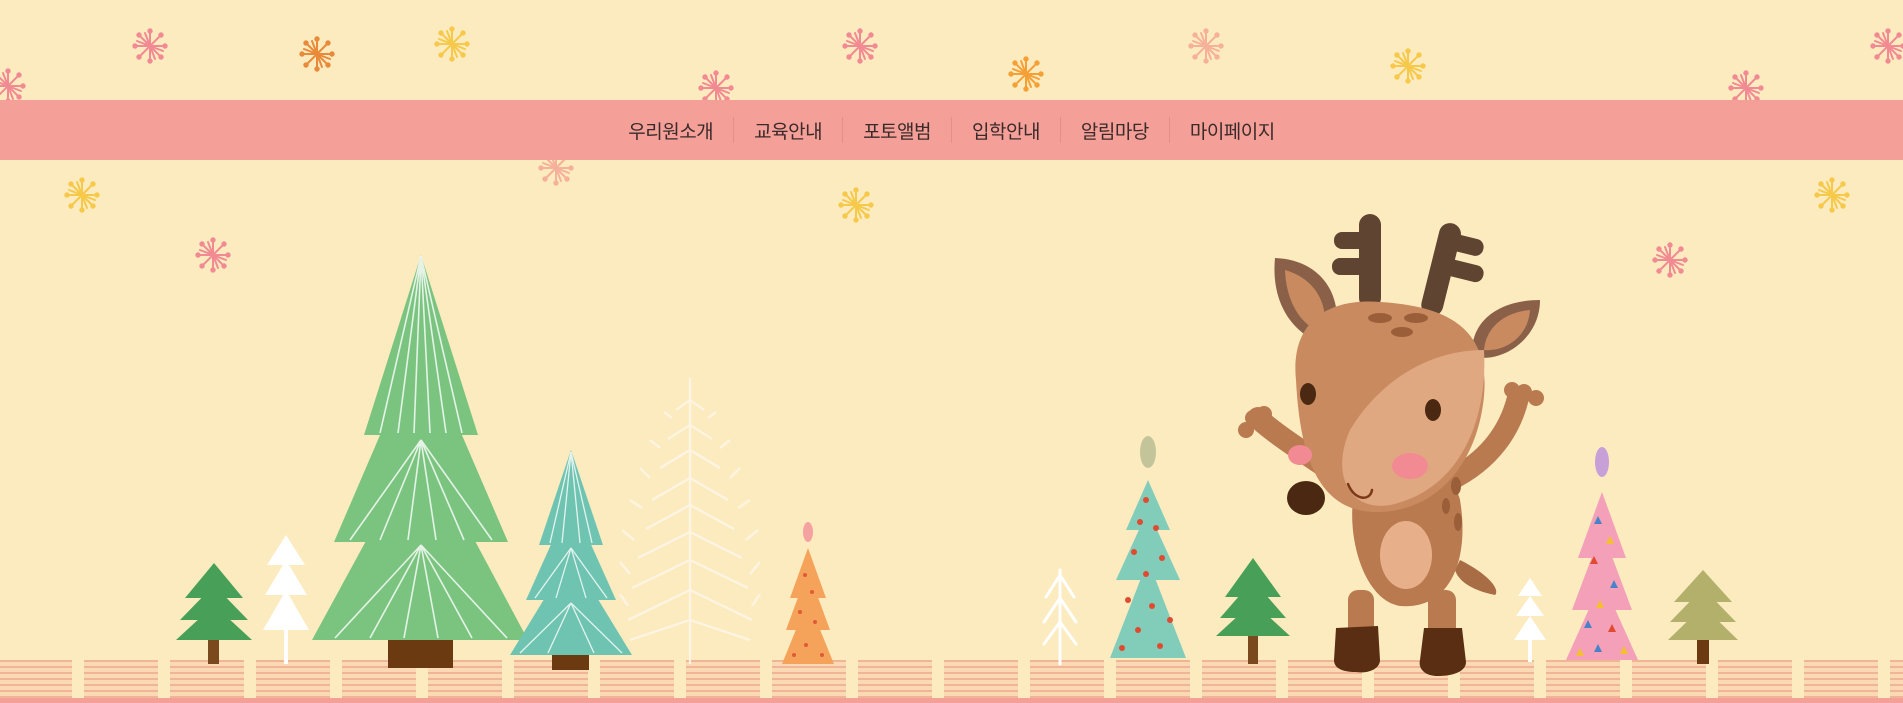 The image size is (1903, 703). Describe the element at coordinates (788, 130) in the screenshot. I see `nav-item-education: 교육안내` at that location.